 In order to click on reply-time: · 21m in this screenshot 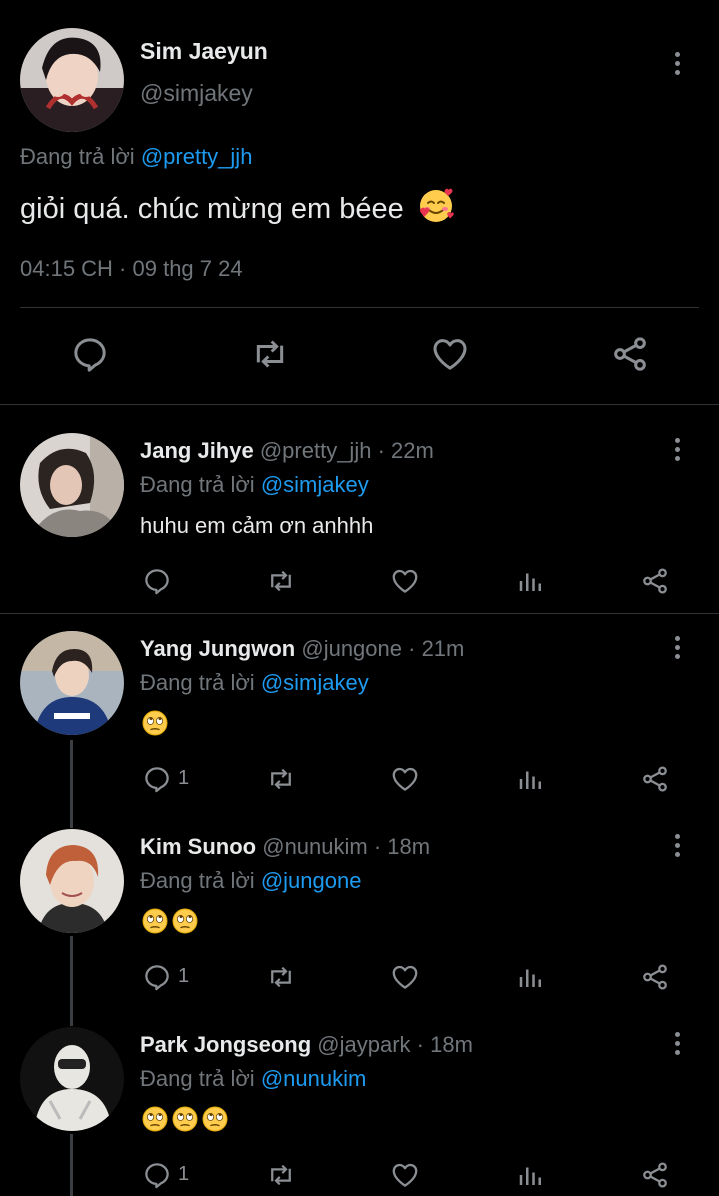, I will do `click(436, 648)`.